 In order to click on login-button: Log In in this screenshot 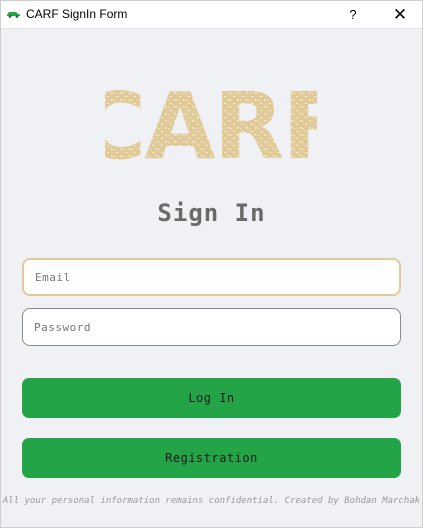, I will do `click(211, 398)`.